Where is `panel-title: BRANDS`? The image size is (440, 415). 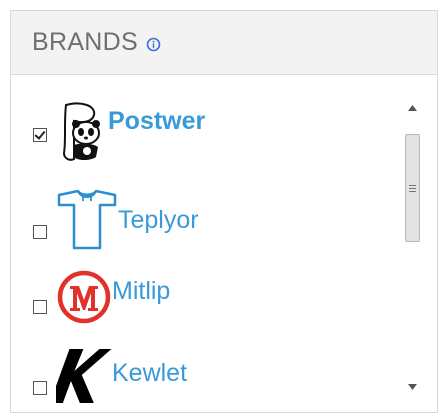
panel-title: BRANDS is located at coordinates (85, 42).